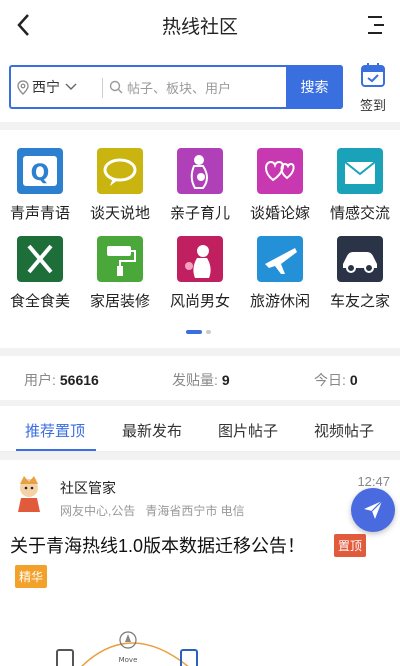  What do you see at coordinates (360, 171) in the screenshot?
I see `letter-icon` at bounding box center [360, 171].